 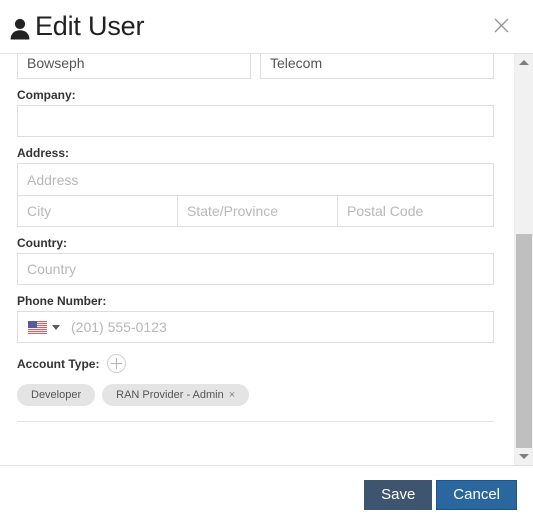 I want to click on scrollbar-thumb, so click(x=524, y=341).